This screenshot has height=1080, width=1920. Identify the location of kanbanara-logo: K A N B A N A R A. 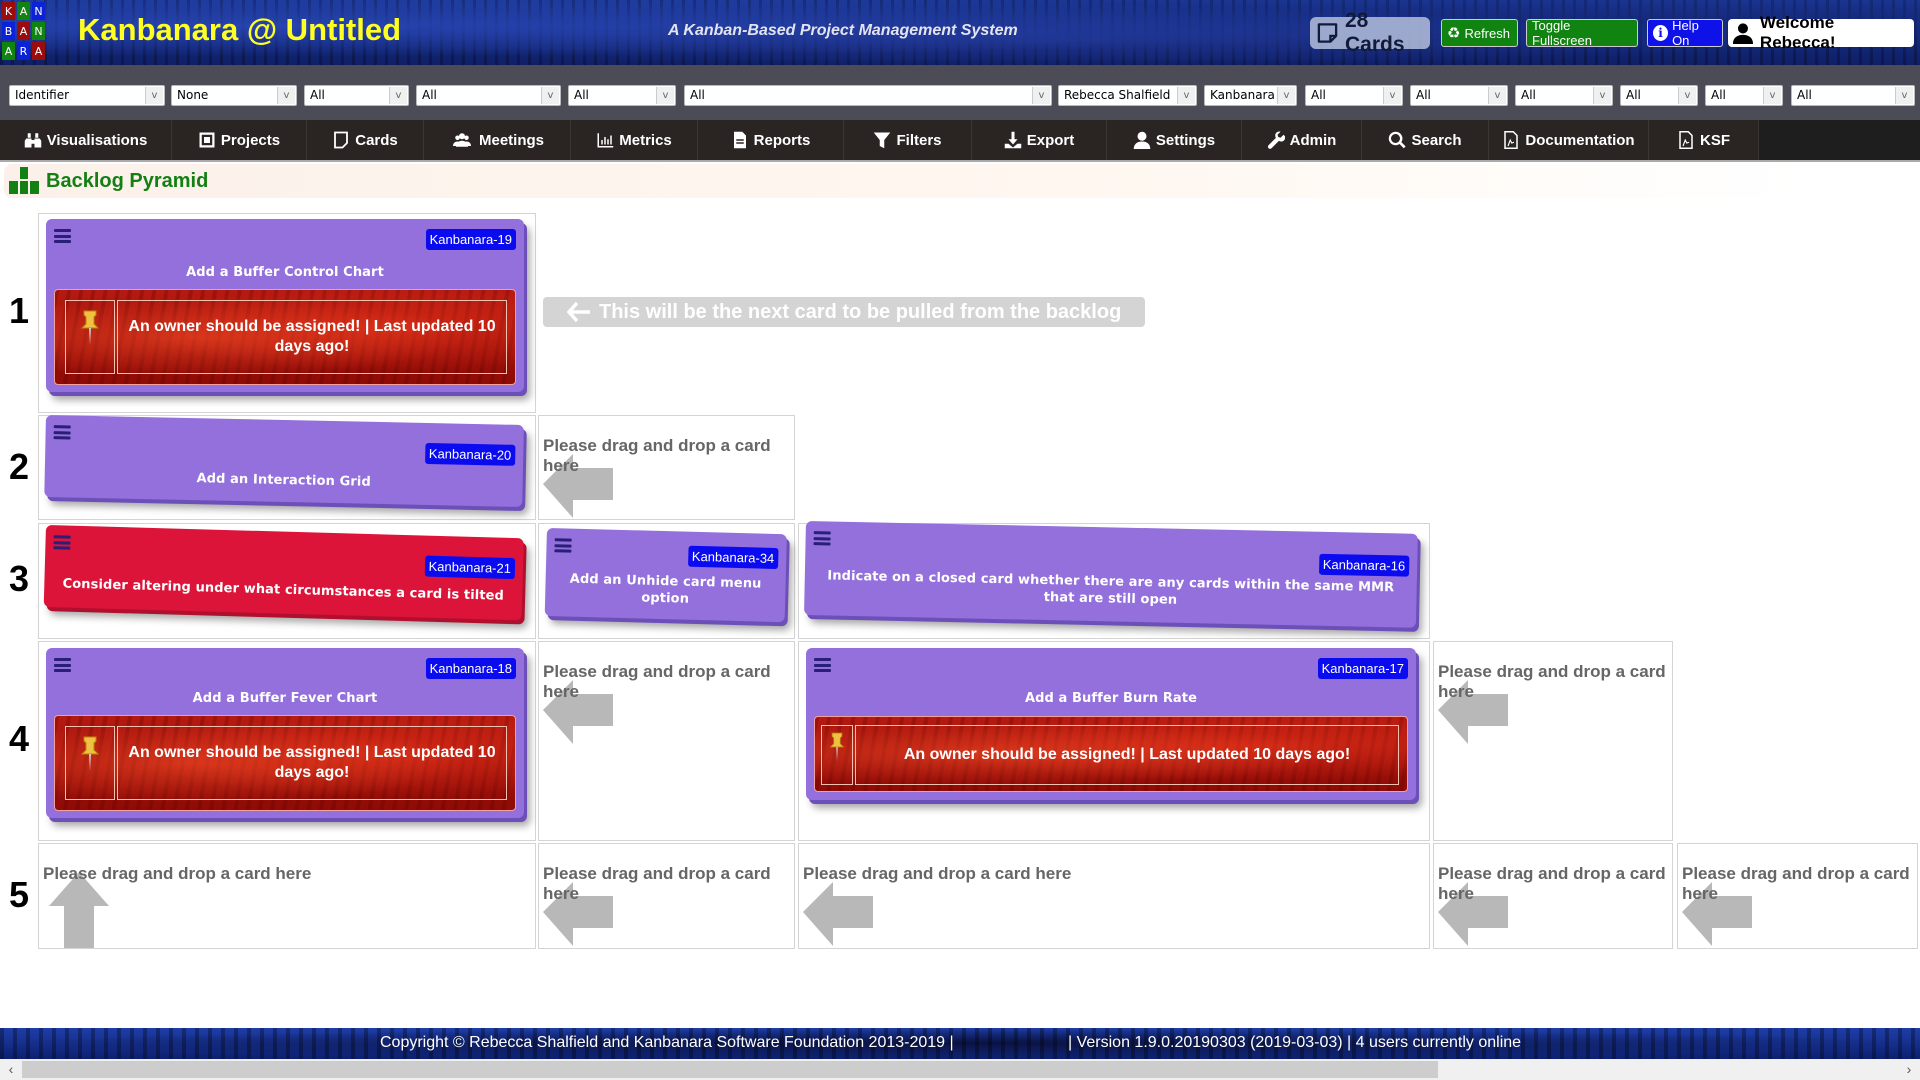
(24, 32).